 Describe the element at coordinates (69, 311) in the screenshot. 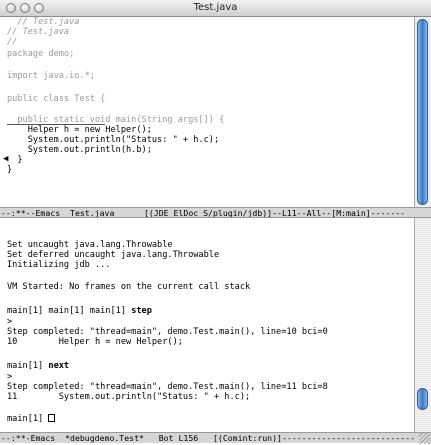

I see `debug-prompt: main[1] main[1] main[1]` at that location.